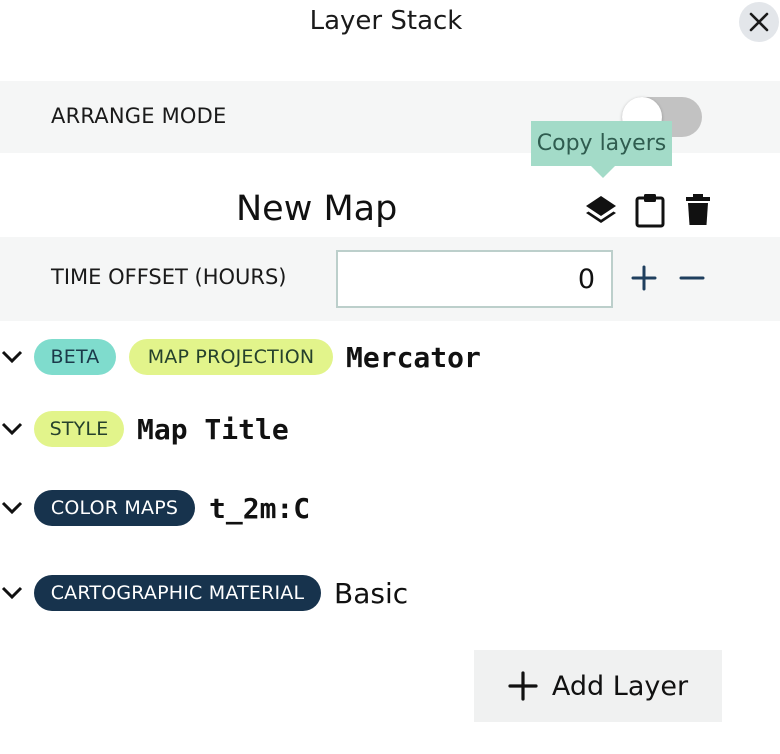 The width and height of the screenshot is (780, 754). What do you see at coordinates (390, 508) in the screenshot?
I see `layer-row-color-maps: COLOR MAPS t_2m:C` at bounding box center [390, 508].